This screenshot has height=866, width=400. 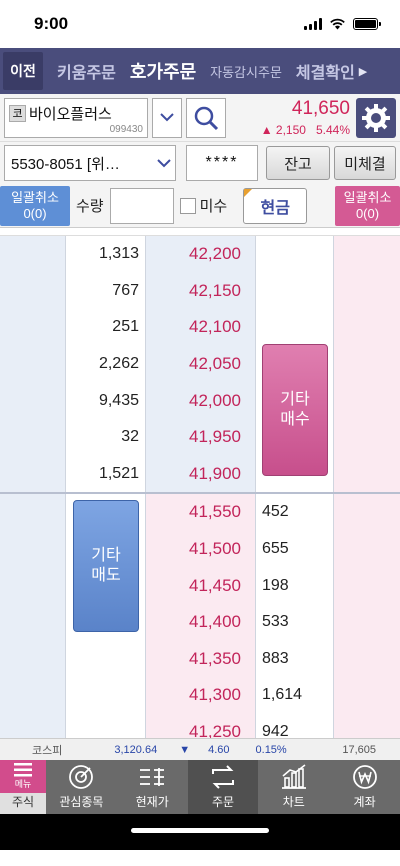 What do you see at coordinates (298, 163) in the screenshot?
I see `balance-button: 잔고` at bounding box center [298, 163].